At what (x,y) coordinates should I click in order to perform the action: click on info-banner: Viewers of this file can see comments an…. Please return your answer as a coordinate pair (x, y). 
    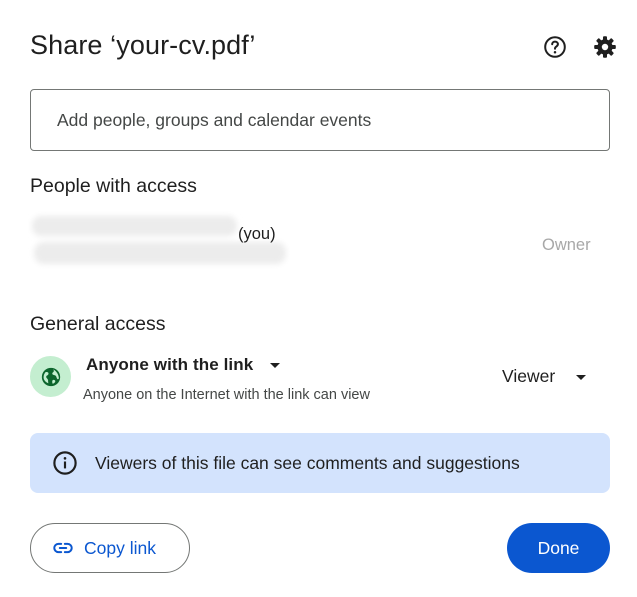
    Looking at the image, I should click on (320, 463).